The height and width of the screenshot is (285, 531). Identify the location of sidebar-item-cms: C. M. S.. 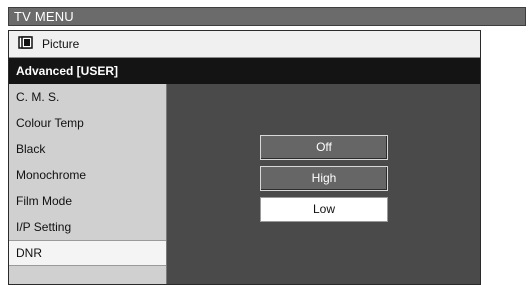
(87, 97).